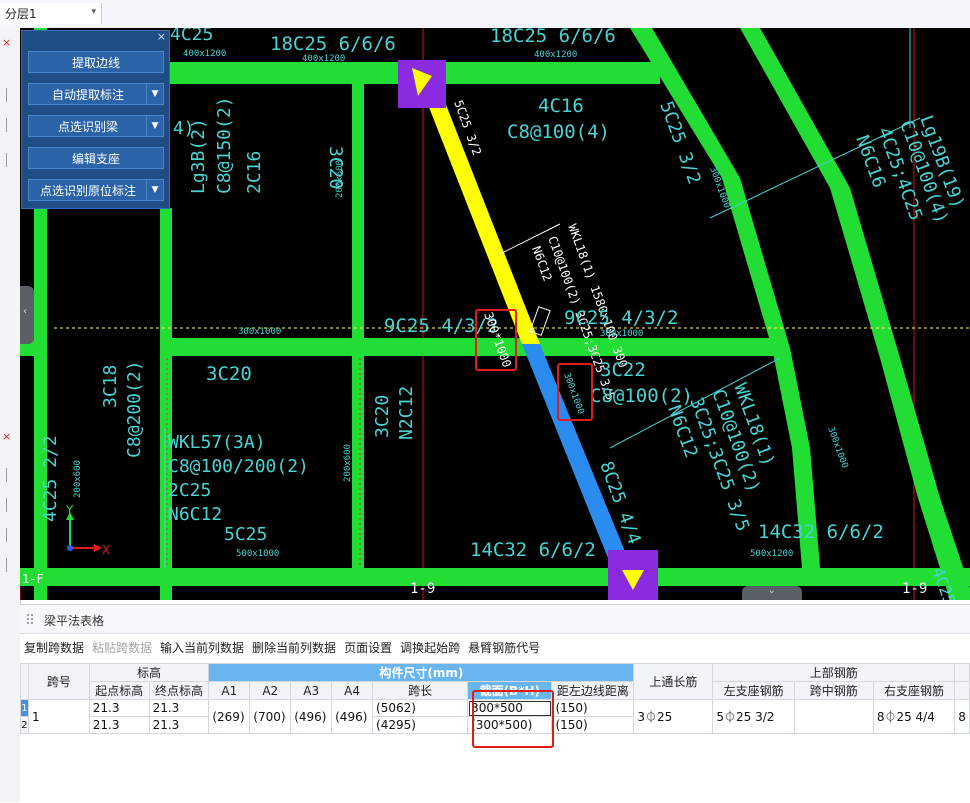 Image resolution: width=970 pixels, height=803 pixels. Describe the element at coordinates (54, 648) in the screenshot. I see `copy-span-data-button: 复制跨数据` at that location.